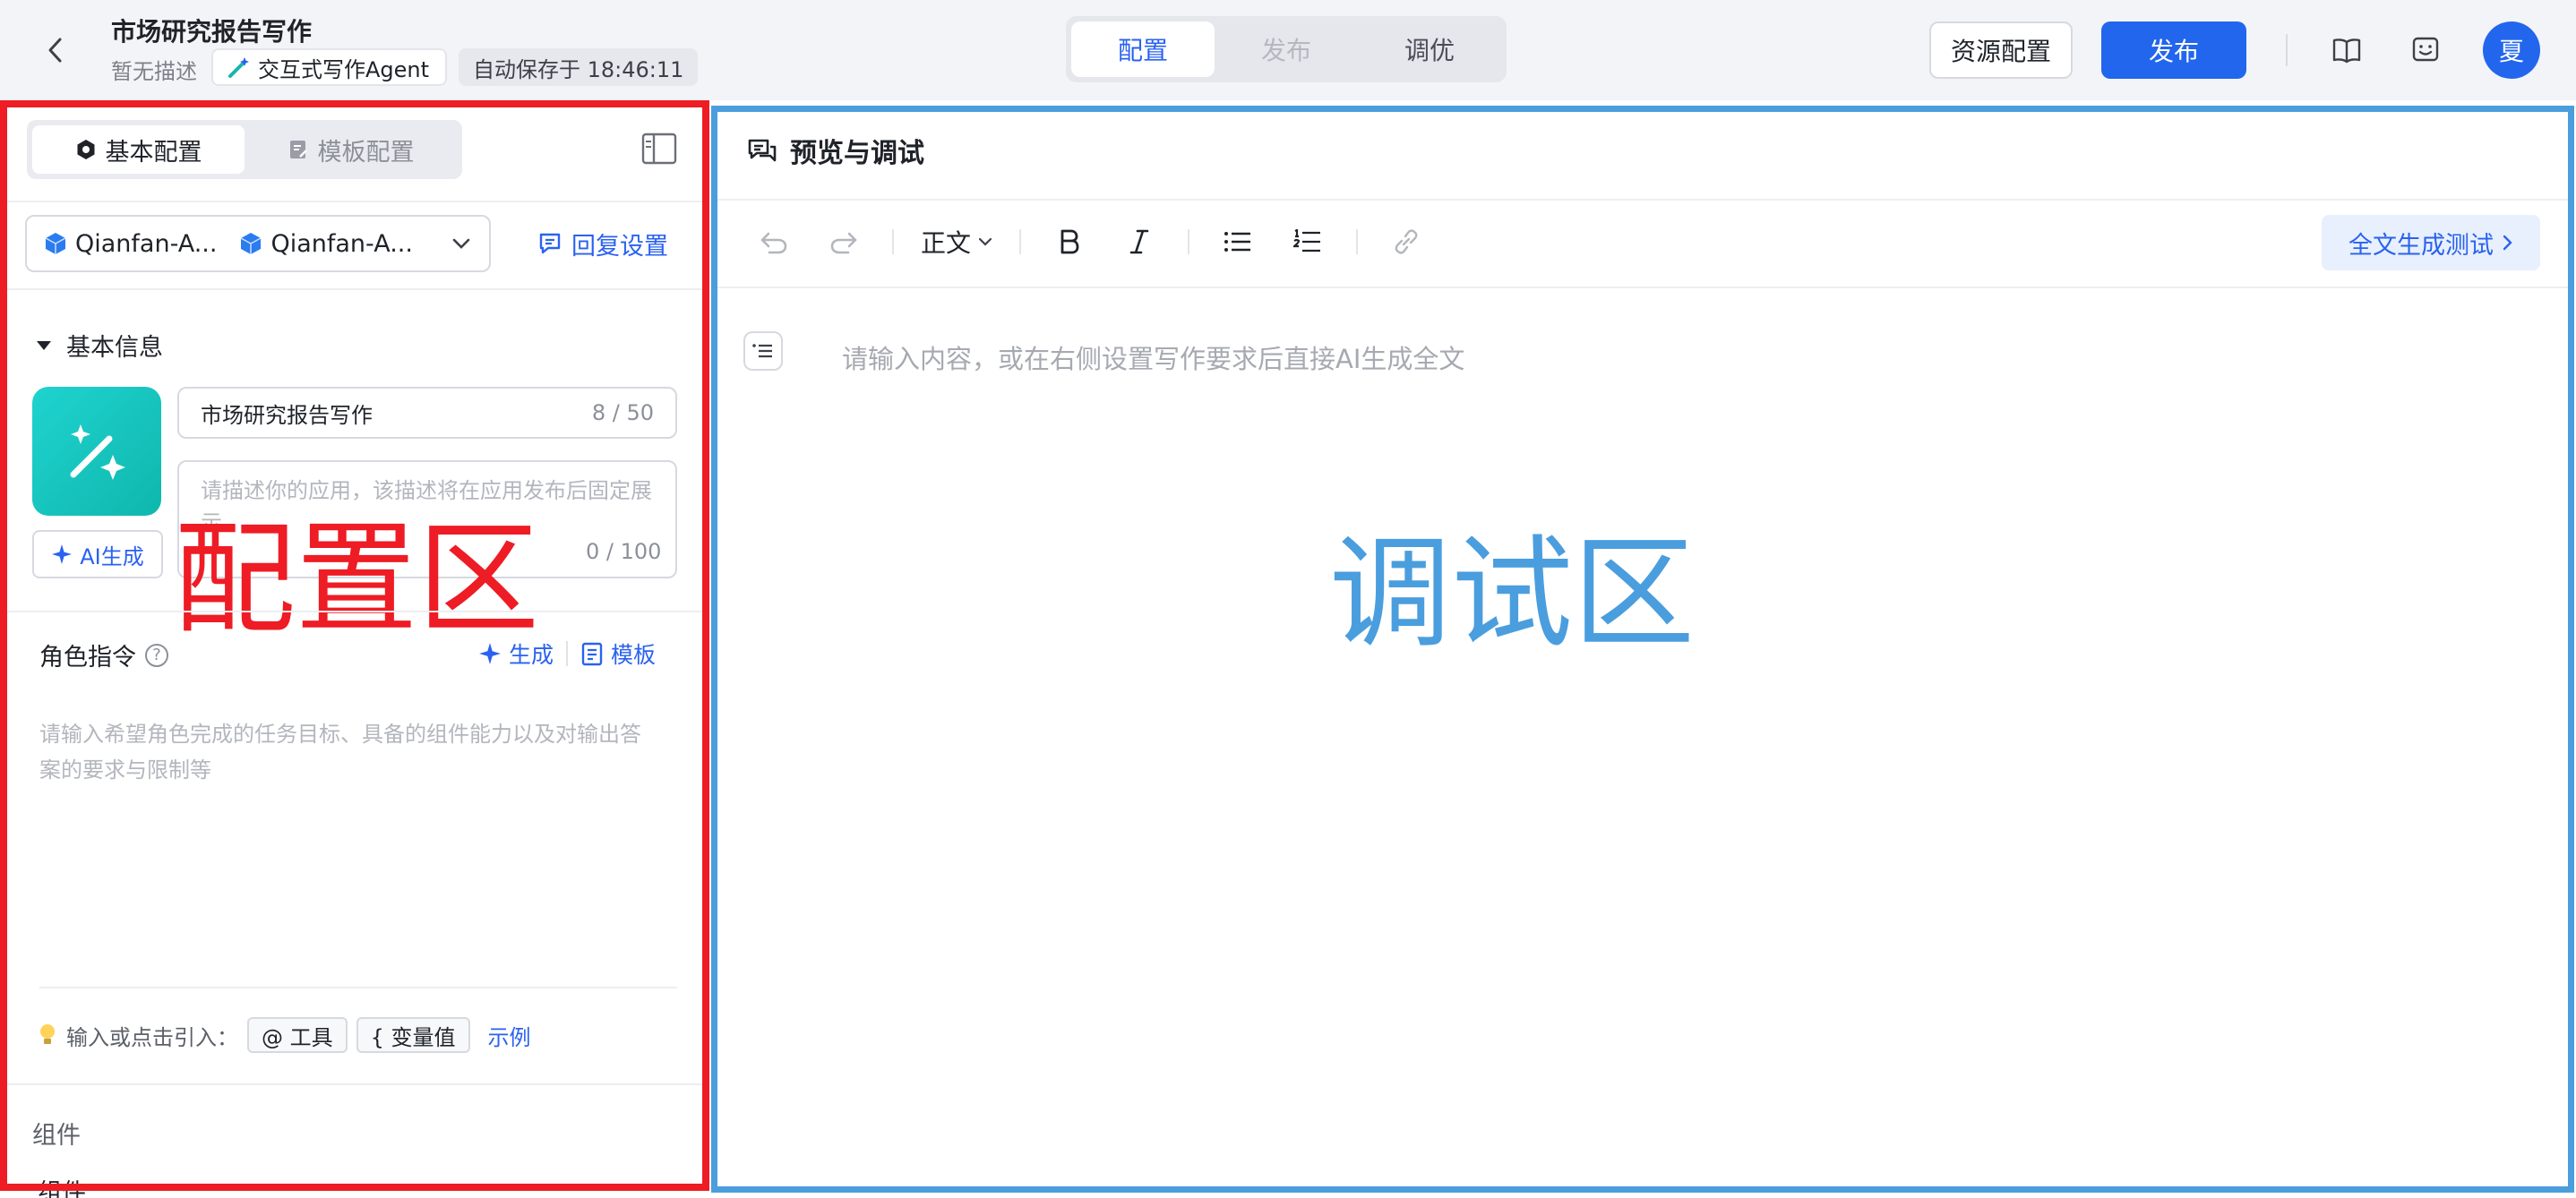 This screenshot has width=2576, height=1198. Describe the element at coordinates (624, 551) in the screenshot. I see `description-char-counter: 0 / 100` at that location.